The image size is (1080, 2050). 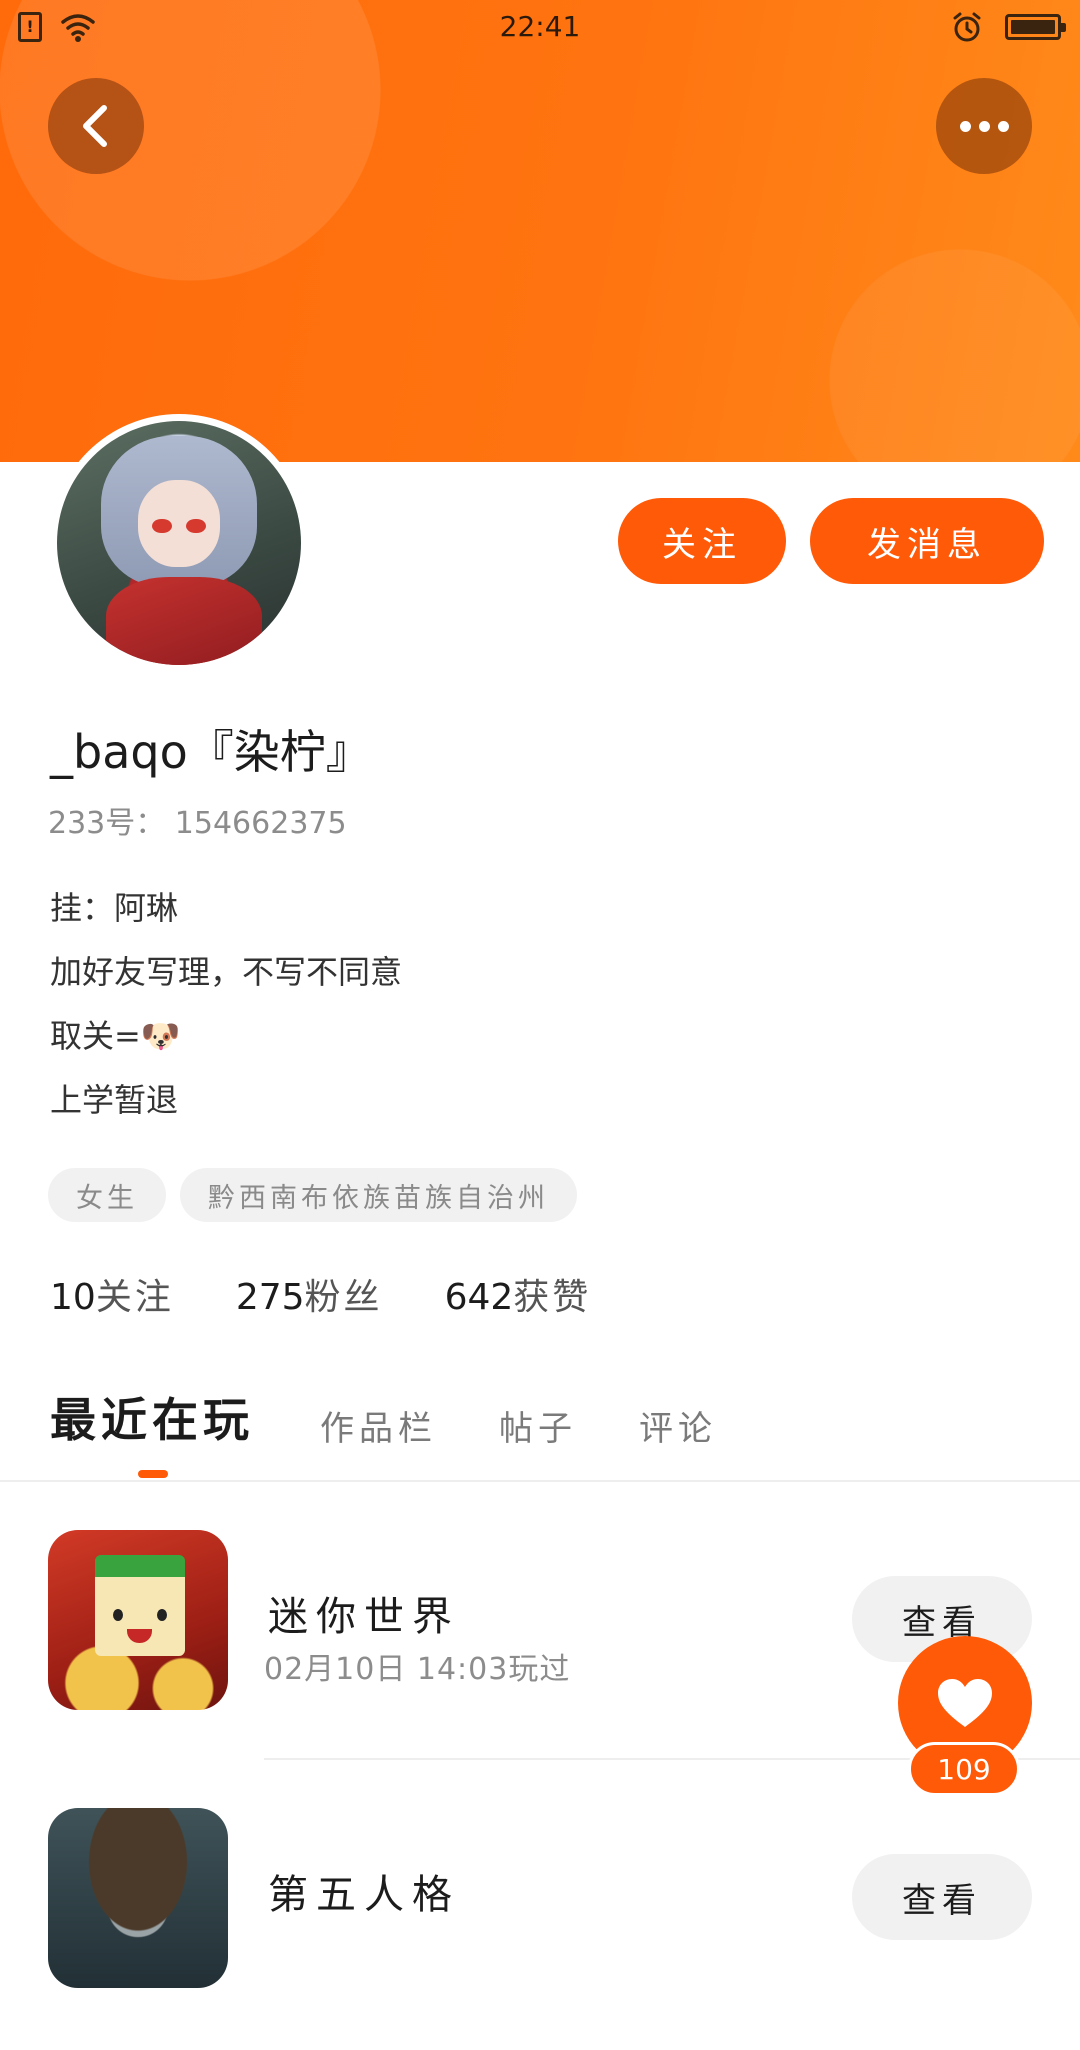 I want to click on game-title: 迷你世界, so click(x=364, y=1617).